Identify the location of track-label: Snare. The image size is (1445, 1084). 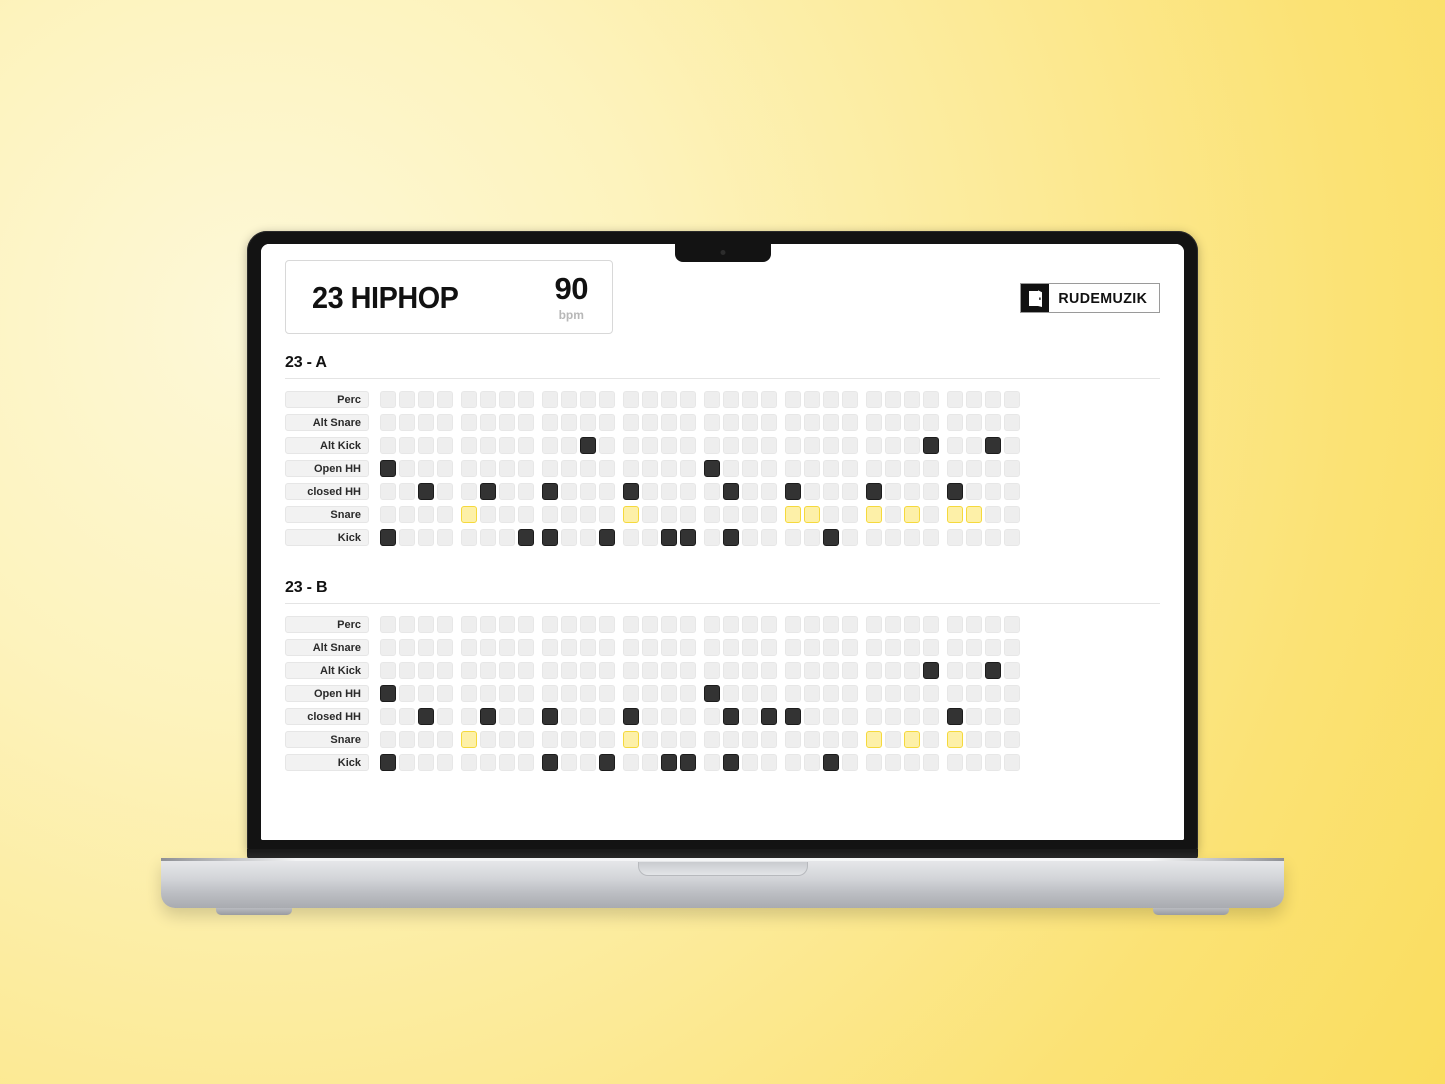
(327, 739).